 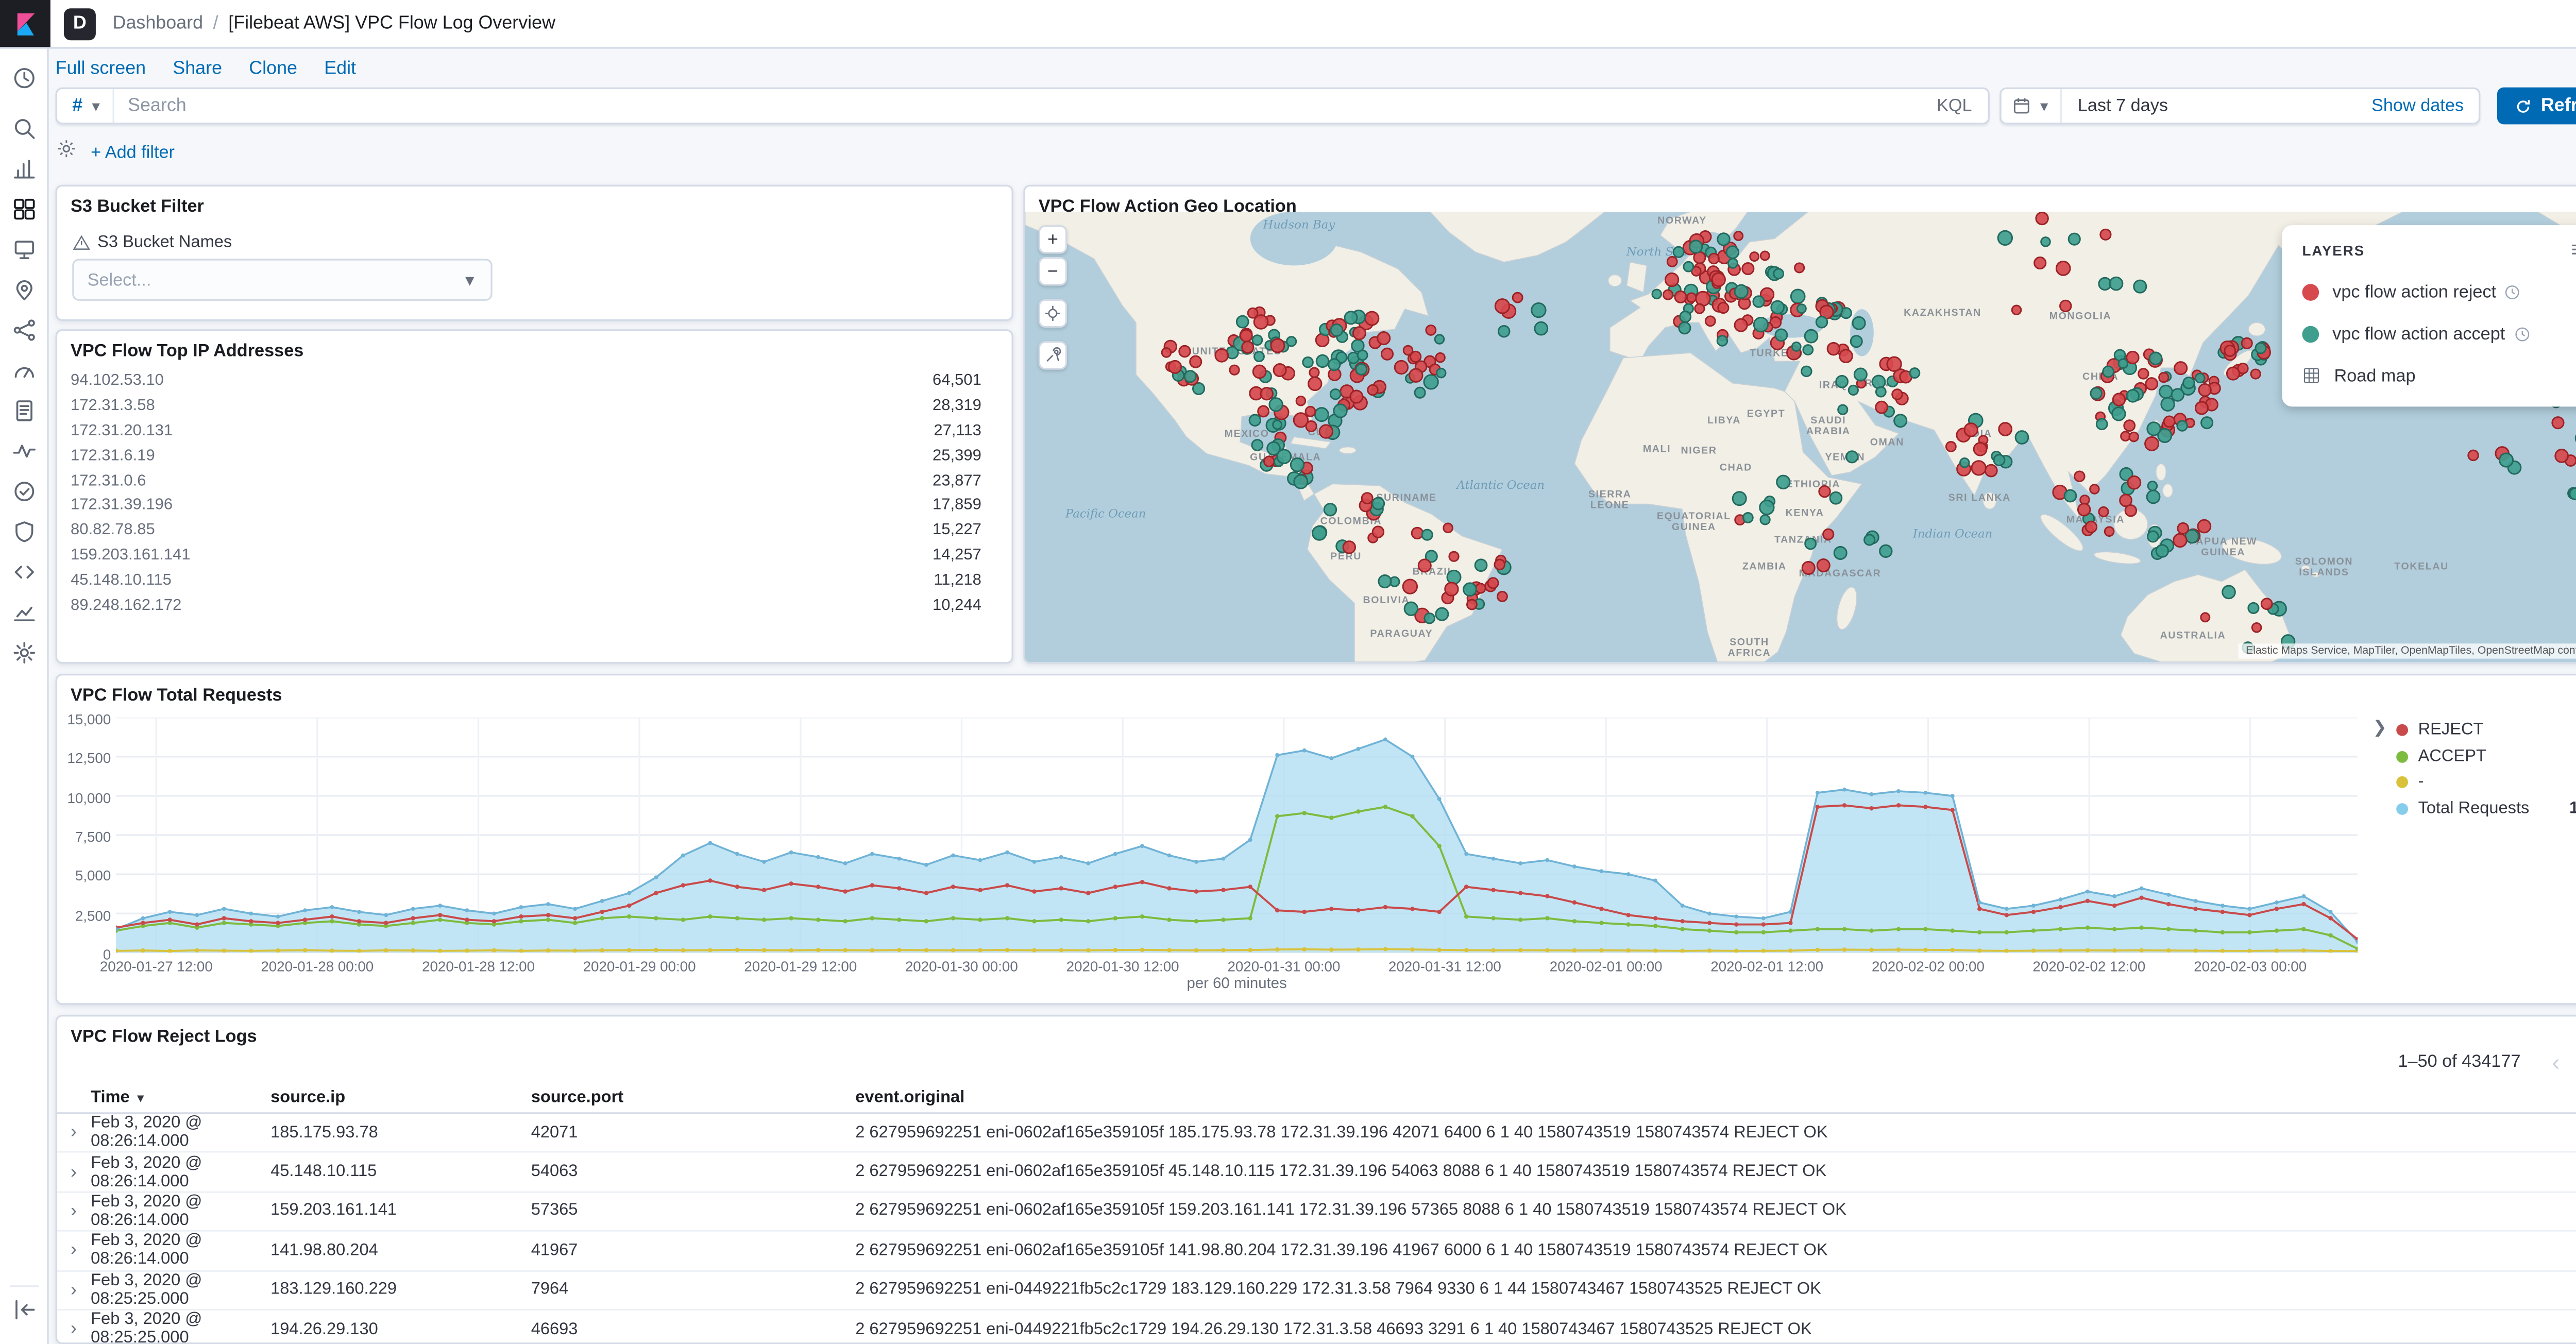 What do you see at coordinates (24, 133) in the screenshot?
I see `sidebar-item-discover` at bounding box center [24, 133].